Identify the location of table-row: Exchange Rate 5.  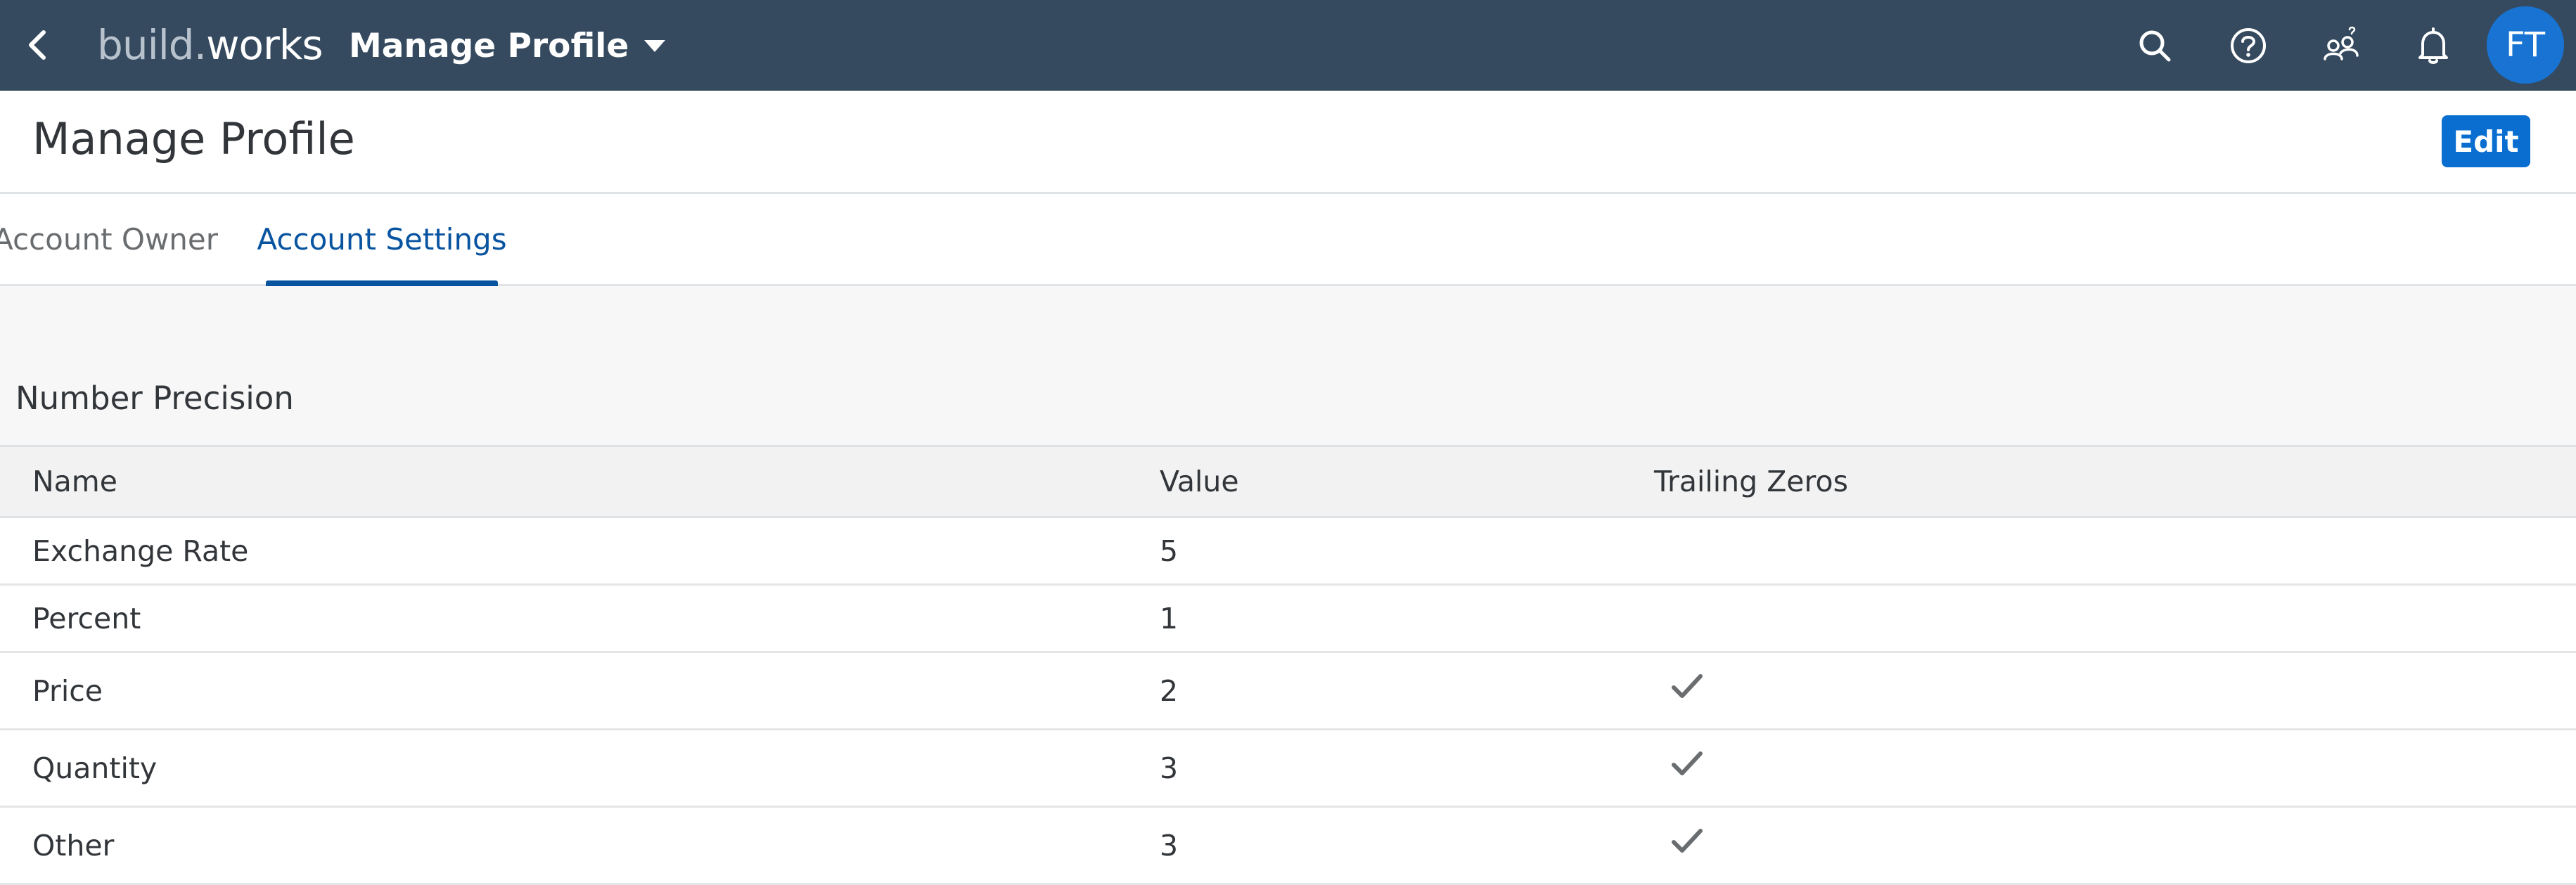
(1288, 552).